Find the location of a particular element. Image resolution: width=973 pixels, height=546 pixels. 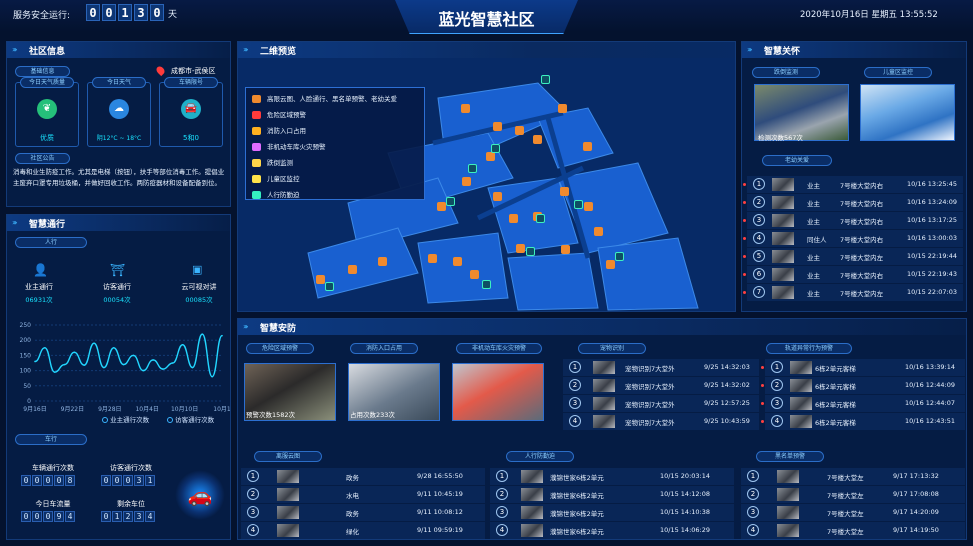

car-tab: 车行 is located at coordinates (51, 439).